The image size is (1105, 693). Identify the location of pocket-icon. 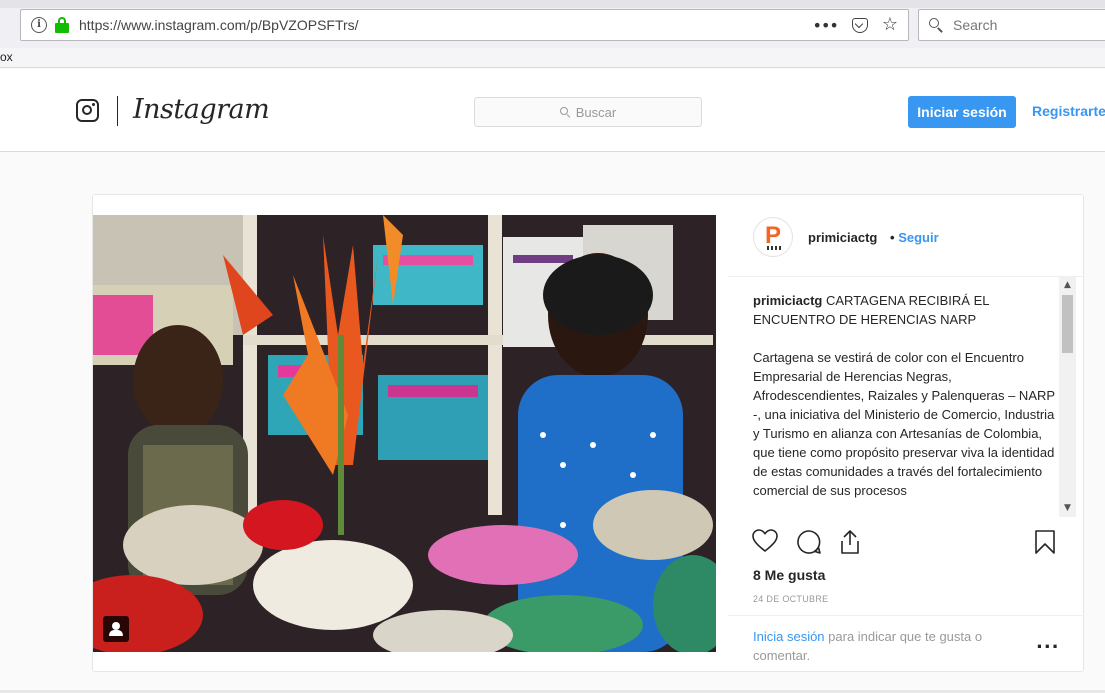
(859, 25).